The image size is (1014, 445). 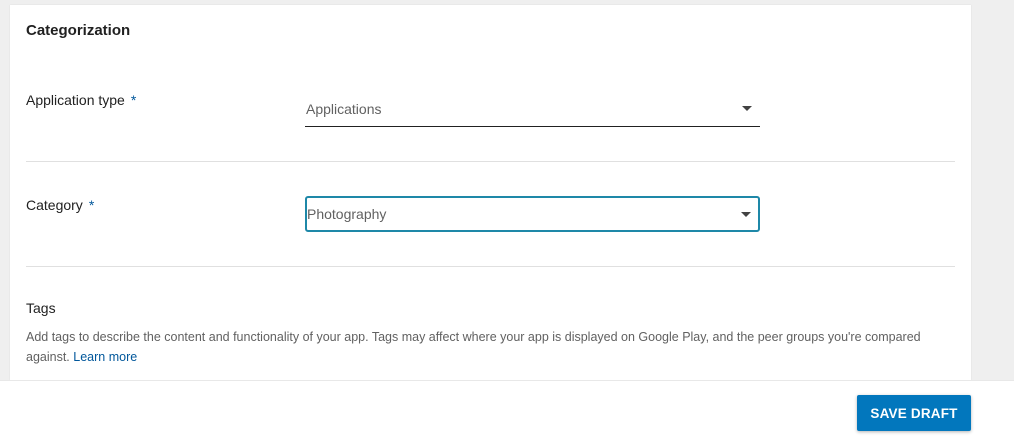 What do you see at coordinates (54, 205) in the screenshot?
I see `category-label-text: Category` at bounding box center [54, 205].